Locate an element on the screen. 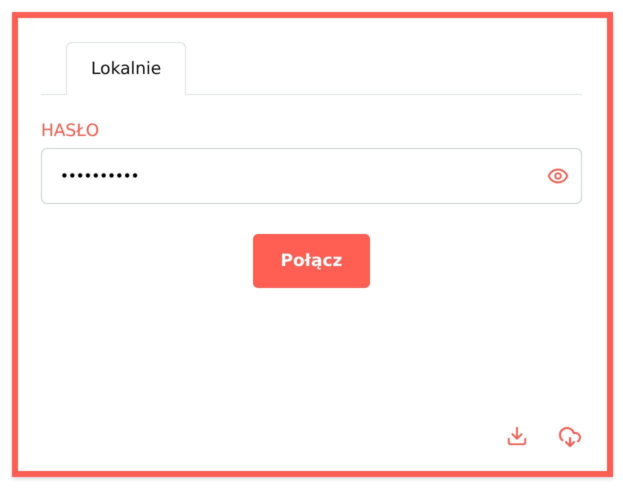 The image size is (623, 490). download-icon is located at coordinates (517, 436).